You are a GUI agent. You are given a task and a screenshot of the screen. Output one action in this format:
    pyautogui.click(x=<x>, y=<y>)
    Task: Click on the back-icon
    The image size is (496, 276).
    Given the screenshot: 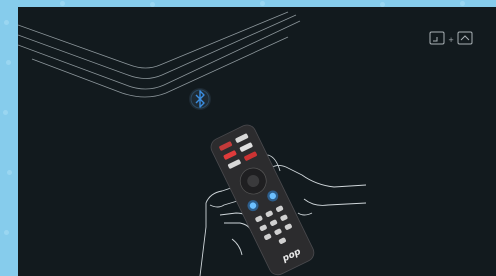 What is the action you would take?
    pyautogui.click(x=437, y=38)
    